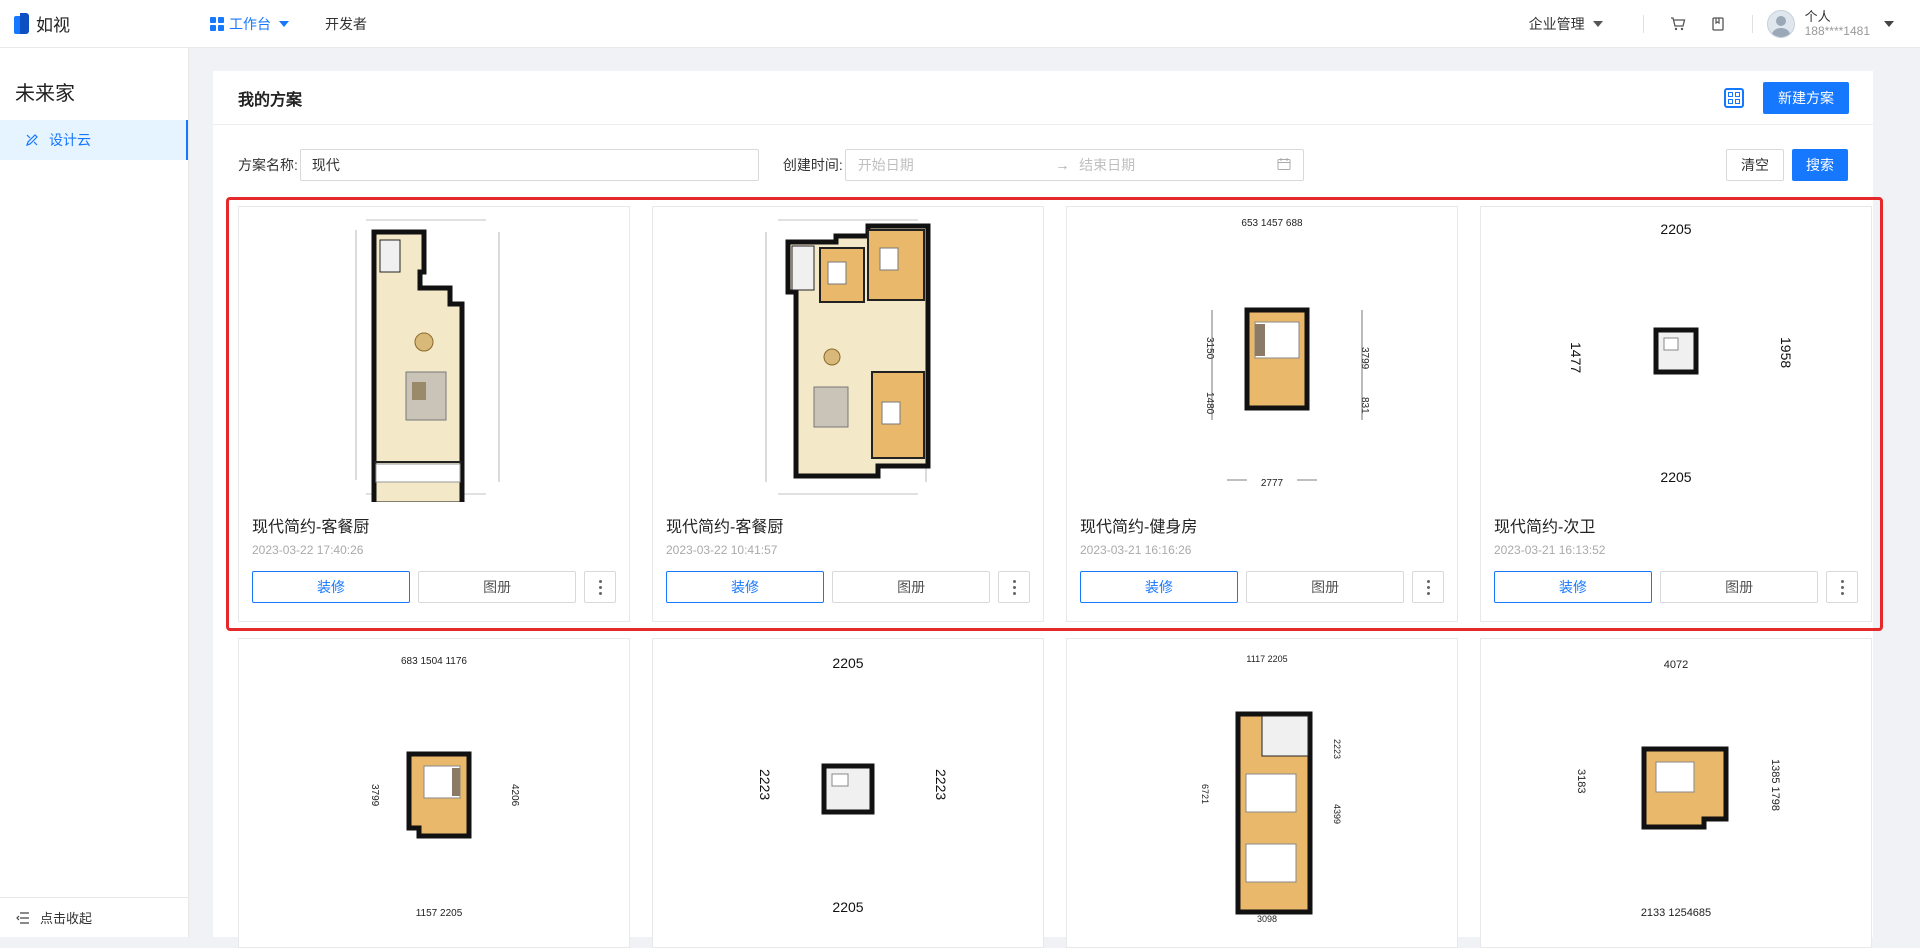 Image resolution: width=1920 pixels, height=948 pixels. What do you see at coordinates (1139, 527) in the screenshot?
I see `plan-name: 现代简约-健身房` at bounding box center [1139, 527].